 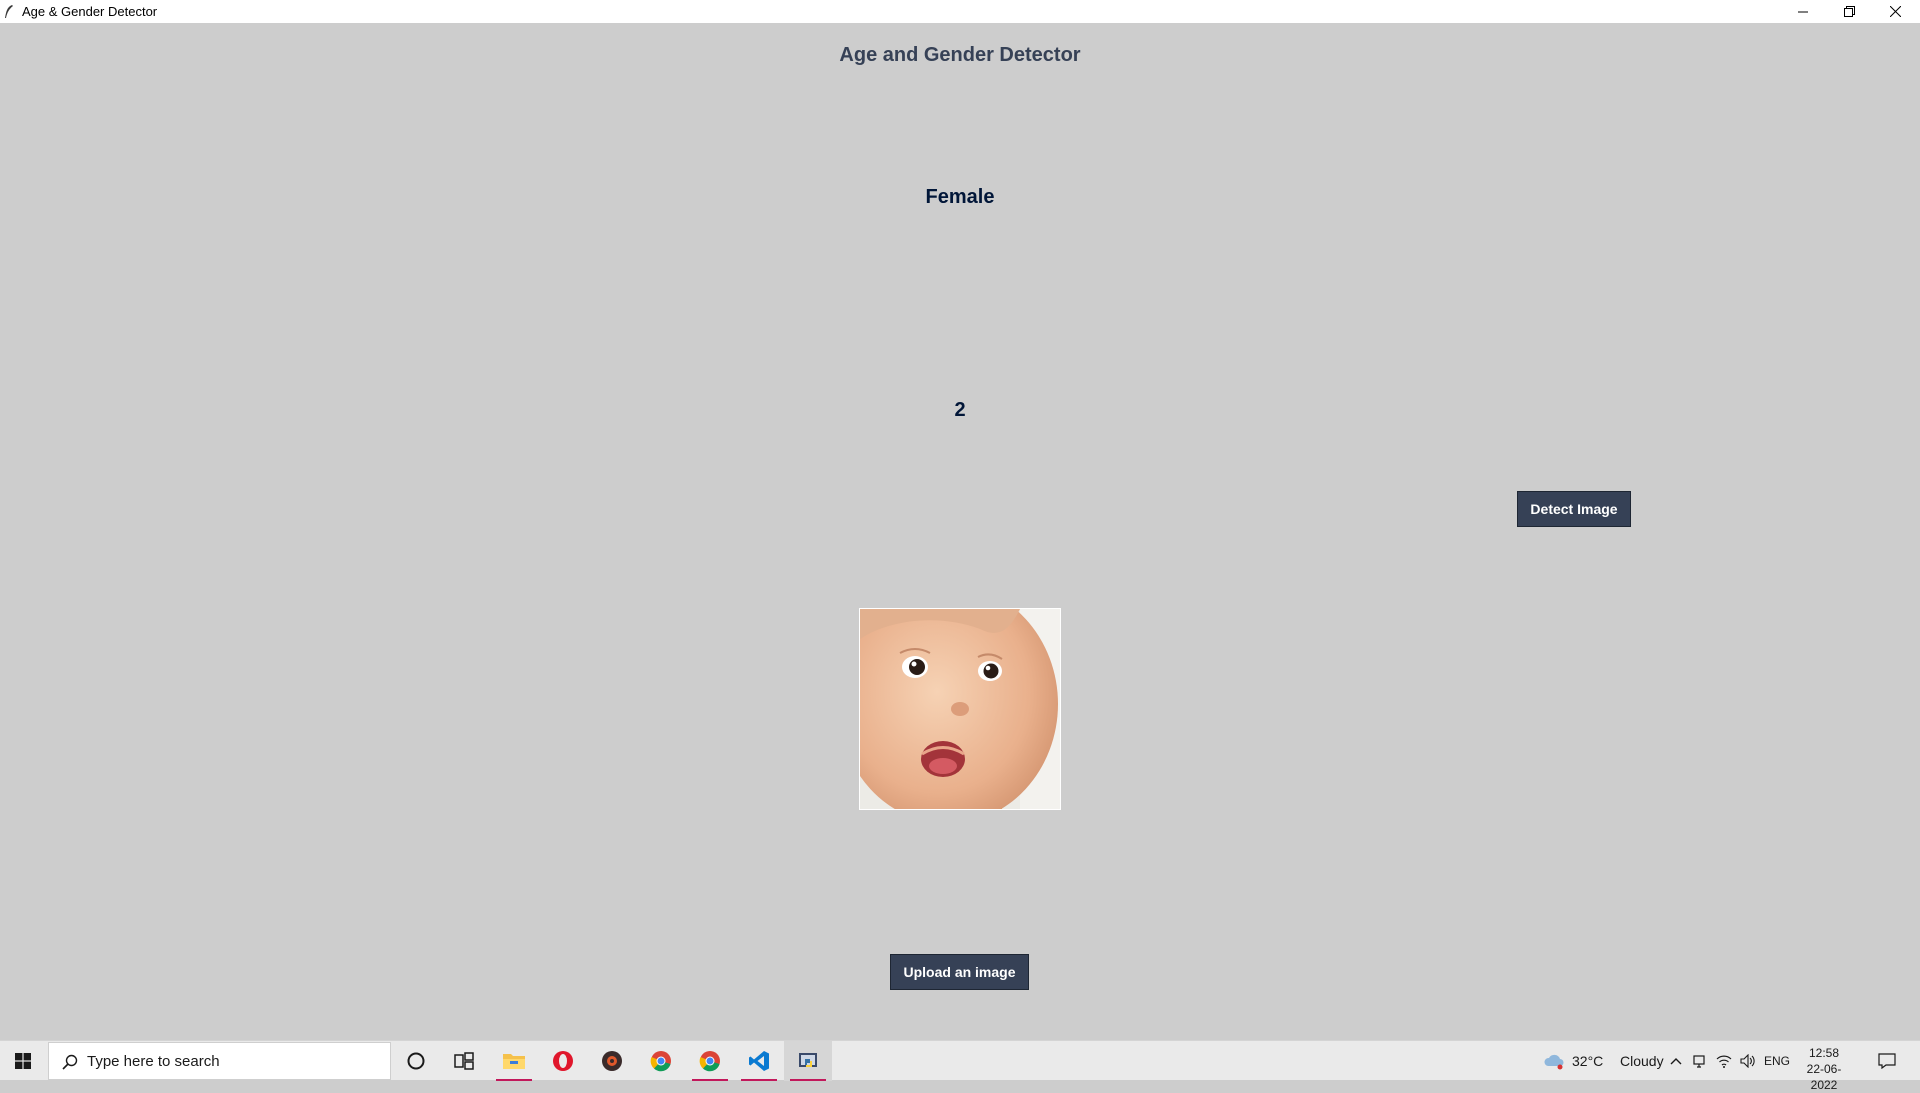 I want to click on opera-button, so click(x=563, y=1061).